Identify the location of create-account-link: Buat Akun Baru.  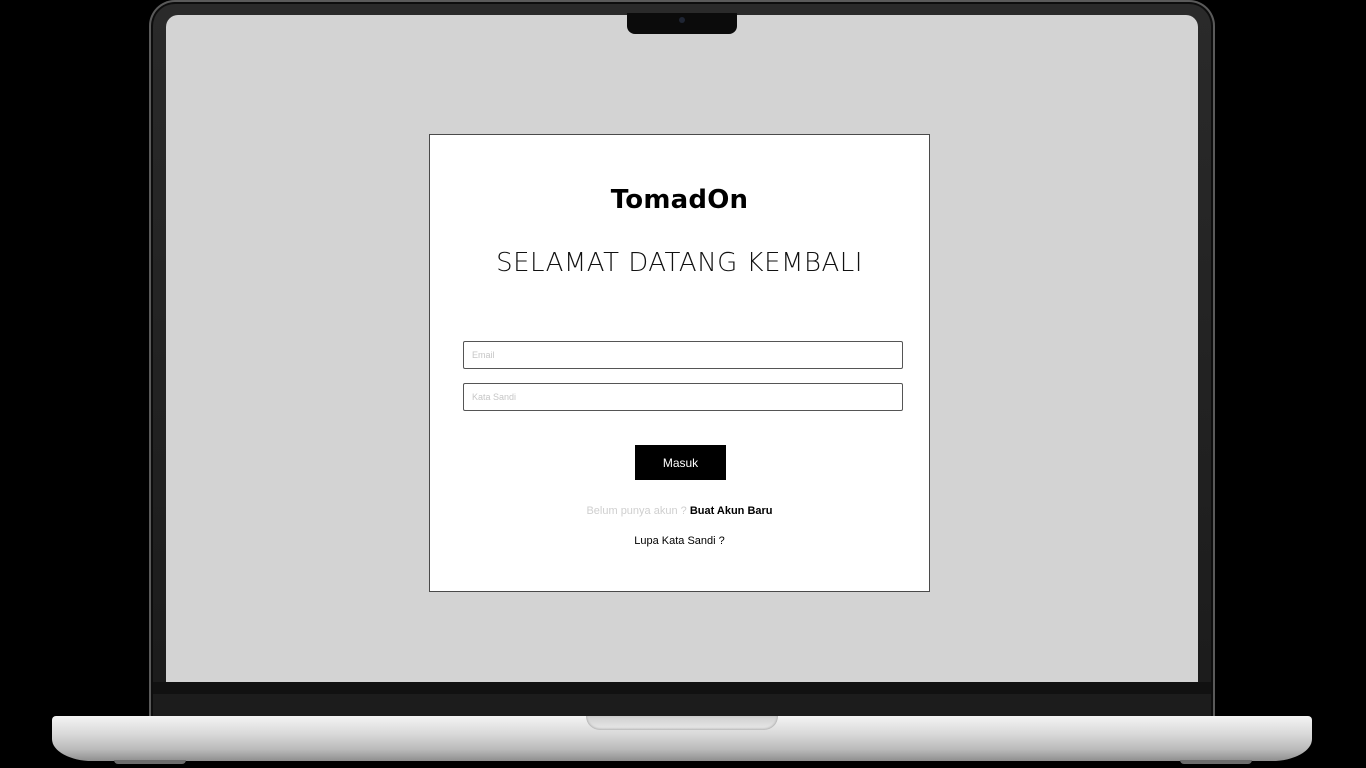
(731, 511).